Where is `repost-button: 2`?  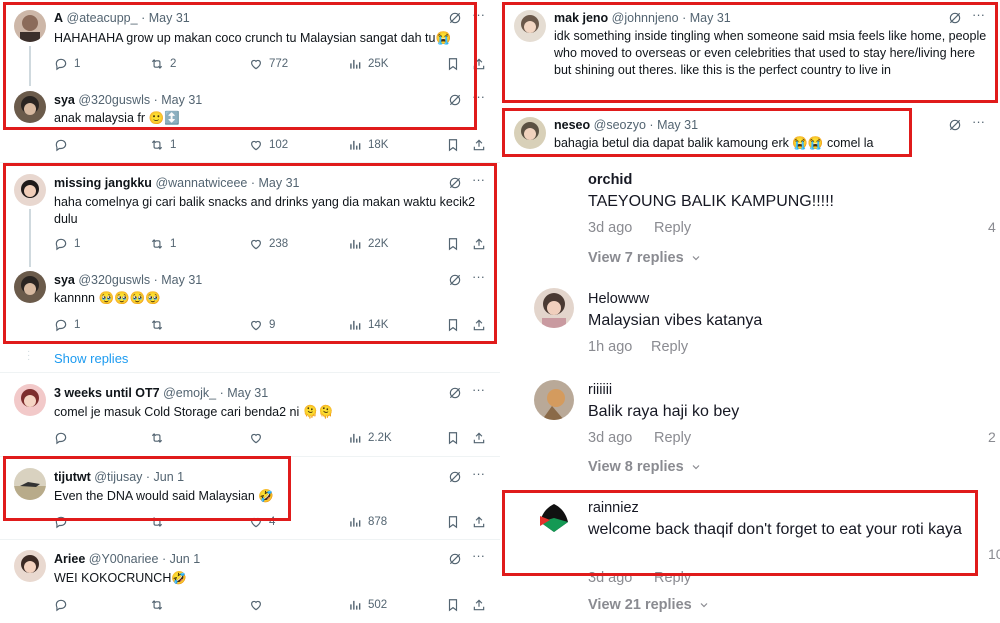
repost-button: 2 is located at coordinates (163, 64).